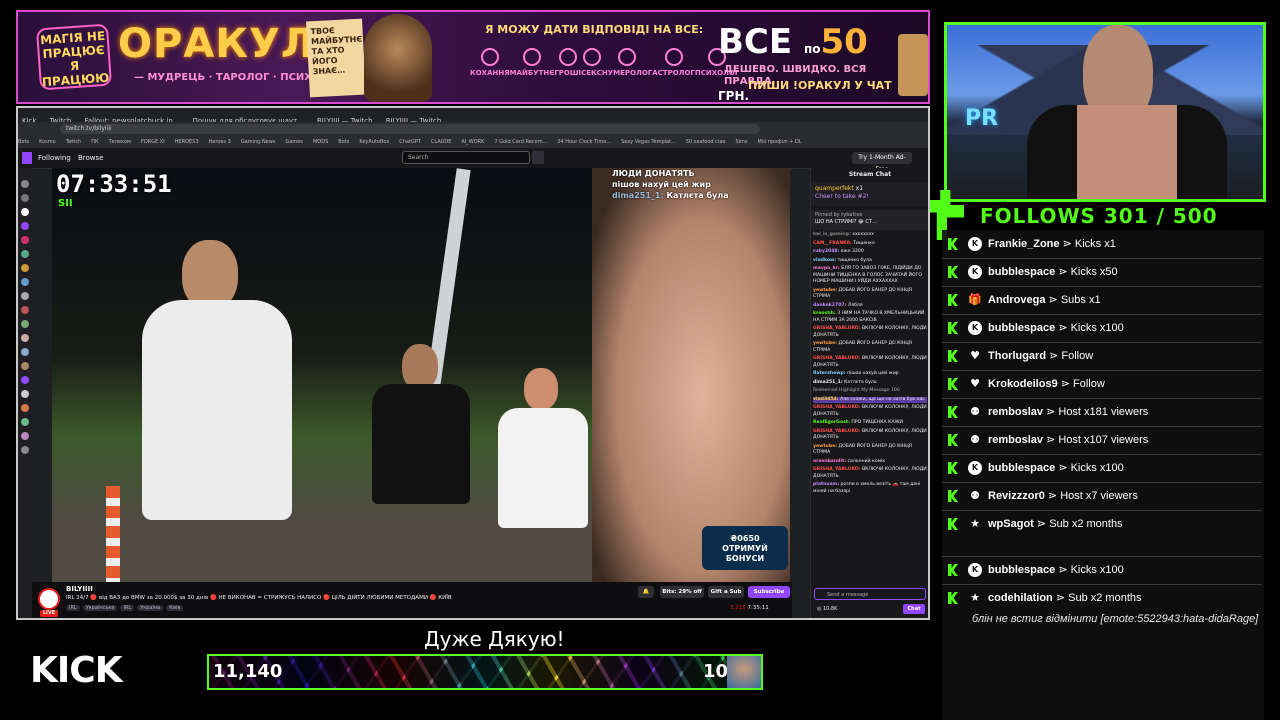  I want to click on overlay-chat-line: ЛЮДИ ДОНАТЯТЬ, so click(653, 173).